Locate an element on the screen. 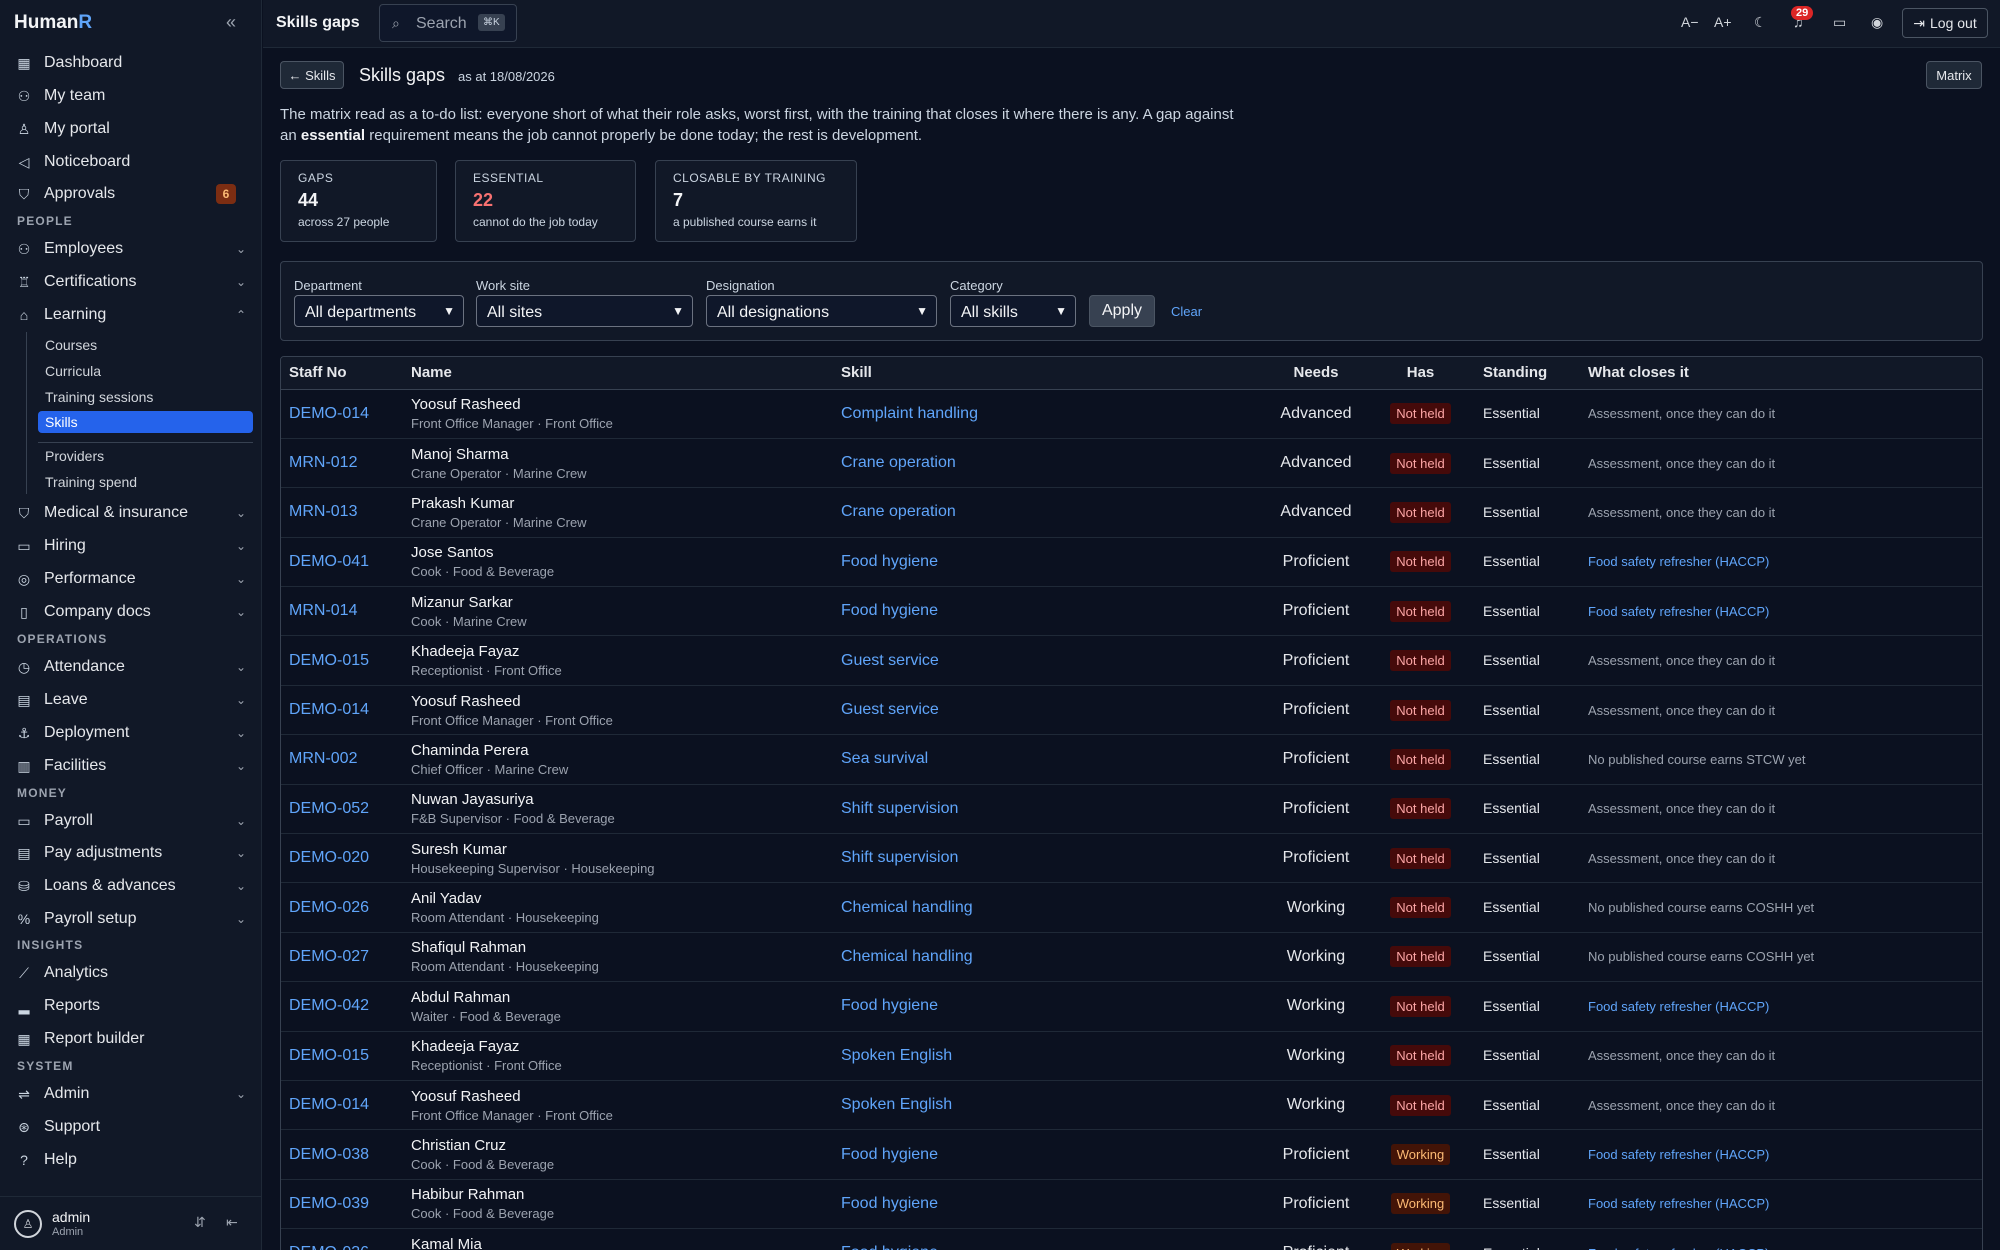 Image resolution: width=2000 pixels, height=1250 pixels. sidebar-subitem-curricula: Curricula is located at coordinates (145, 371).